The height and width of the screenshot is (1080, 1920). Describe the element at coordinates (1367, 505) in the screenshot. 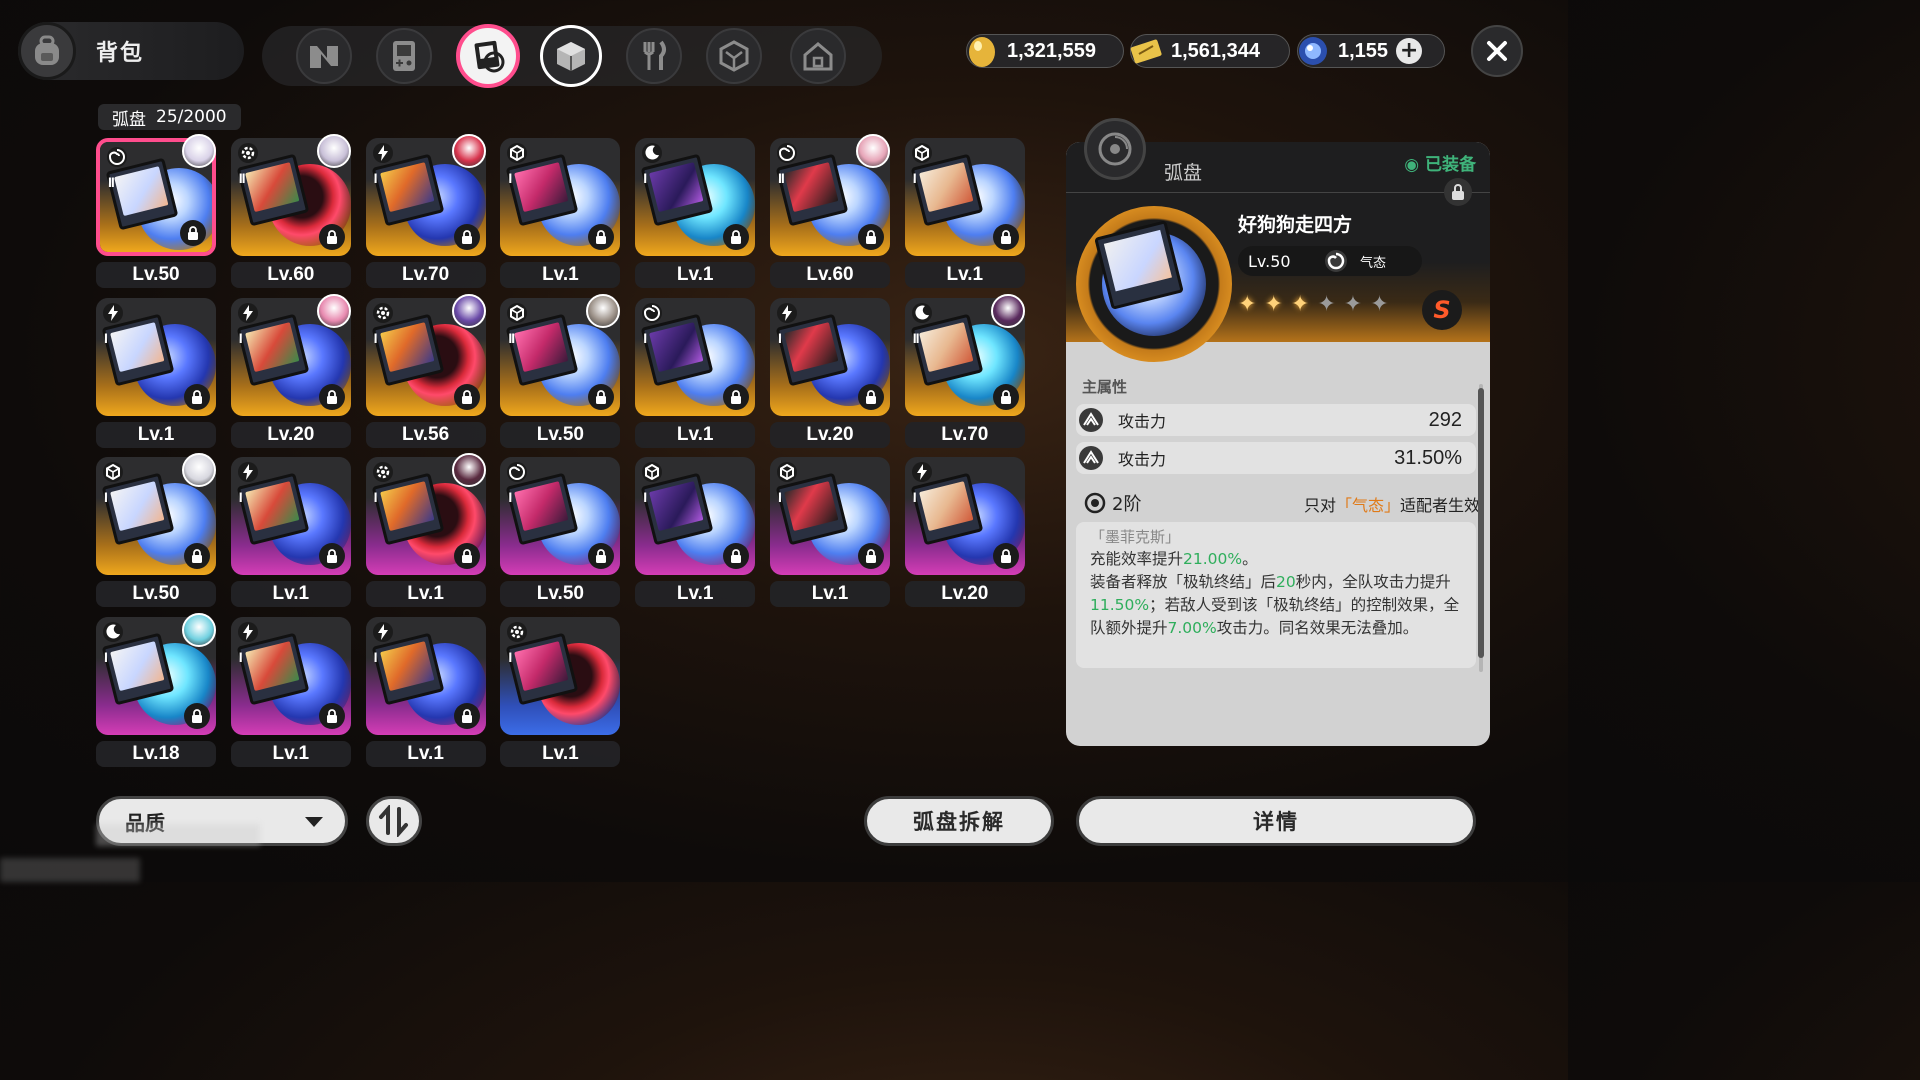

I see `tier-note-attr: 「气态」` at that location.